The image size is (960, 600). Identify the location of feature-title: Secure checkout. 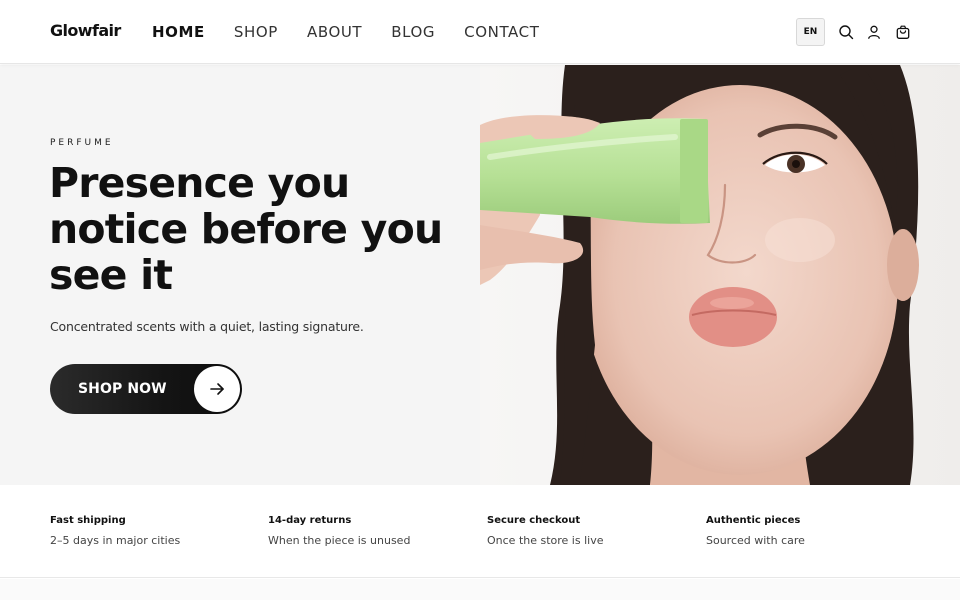
(534, 520).